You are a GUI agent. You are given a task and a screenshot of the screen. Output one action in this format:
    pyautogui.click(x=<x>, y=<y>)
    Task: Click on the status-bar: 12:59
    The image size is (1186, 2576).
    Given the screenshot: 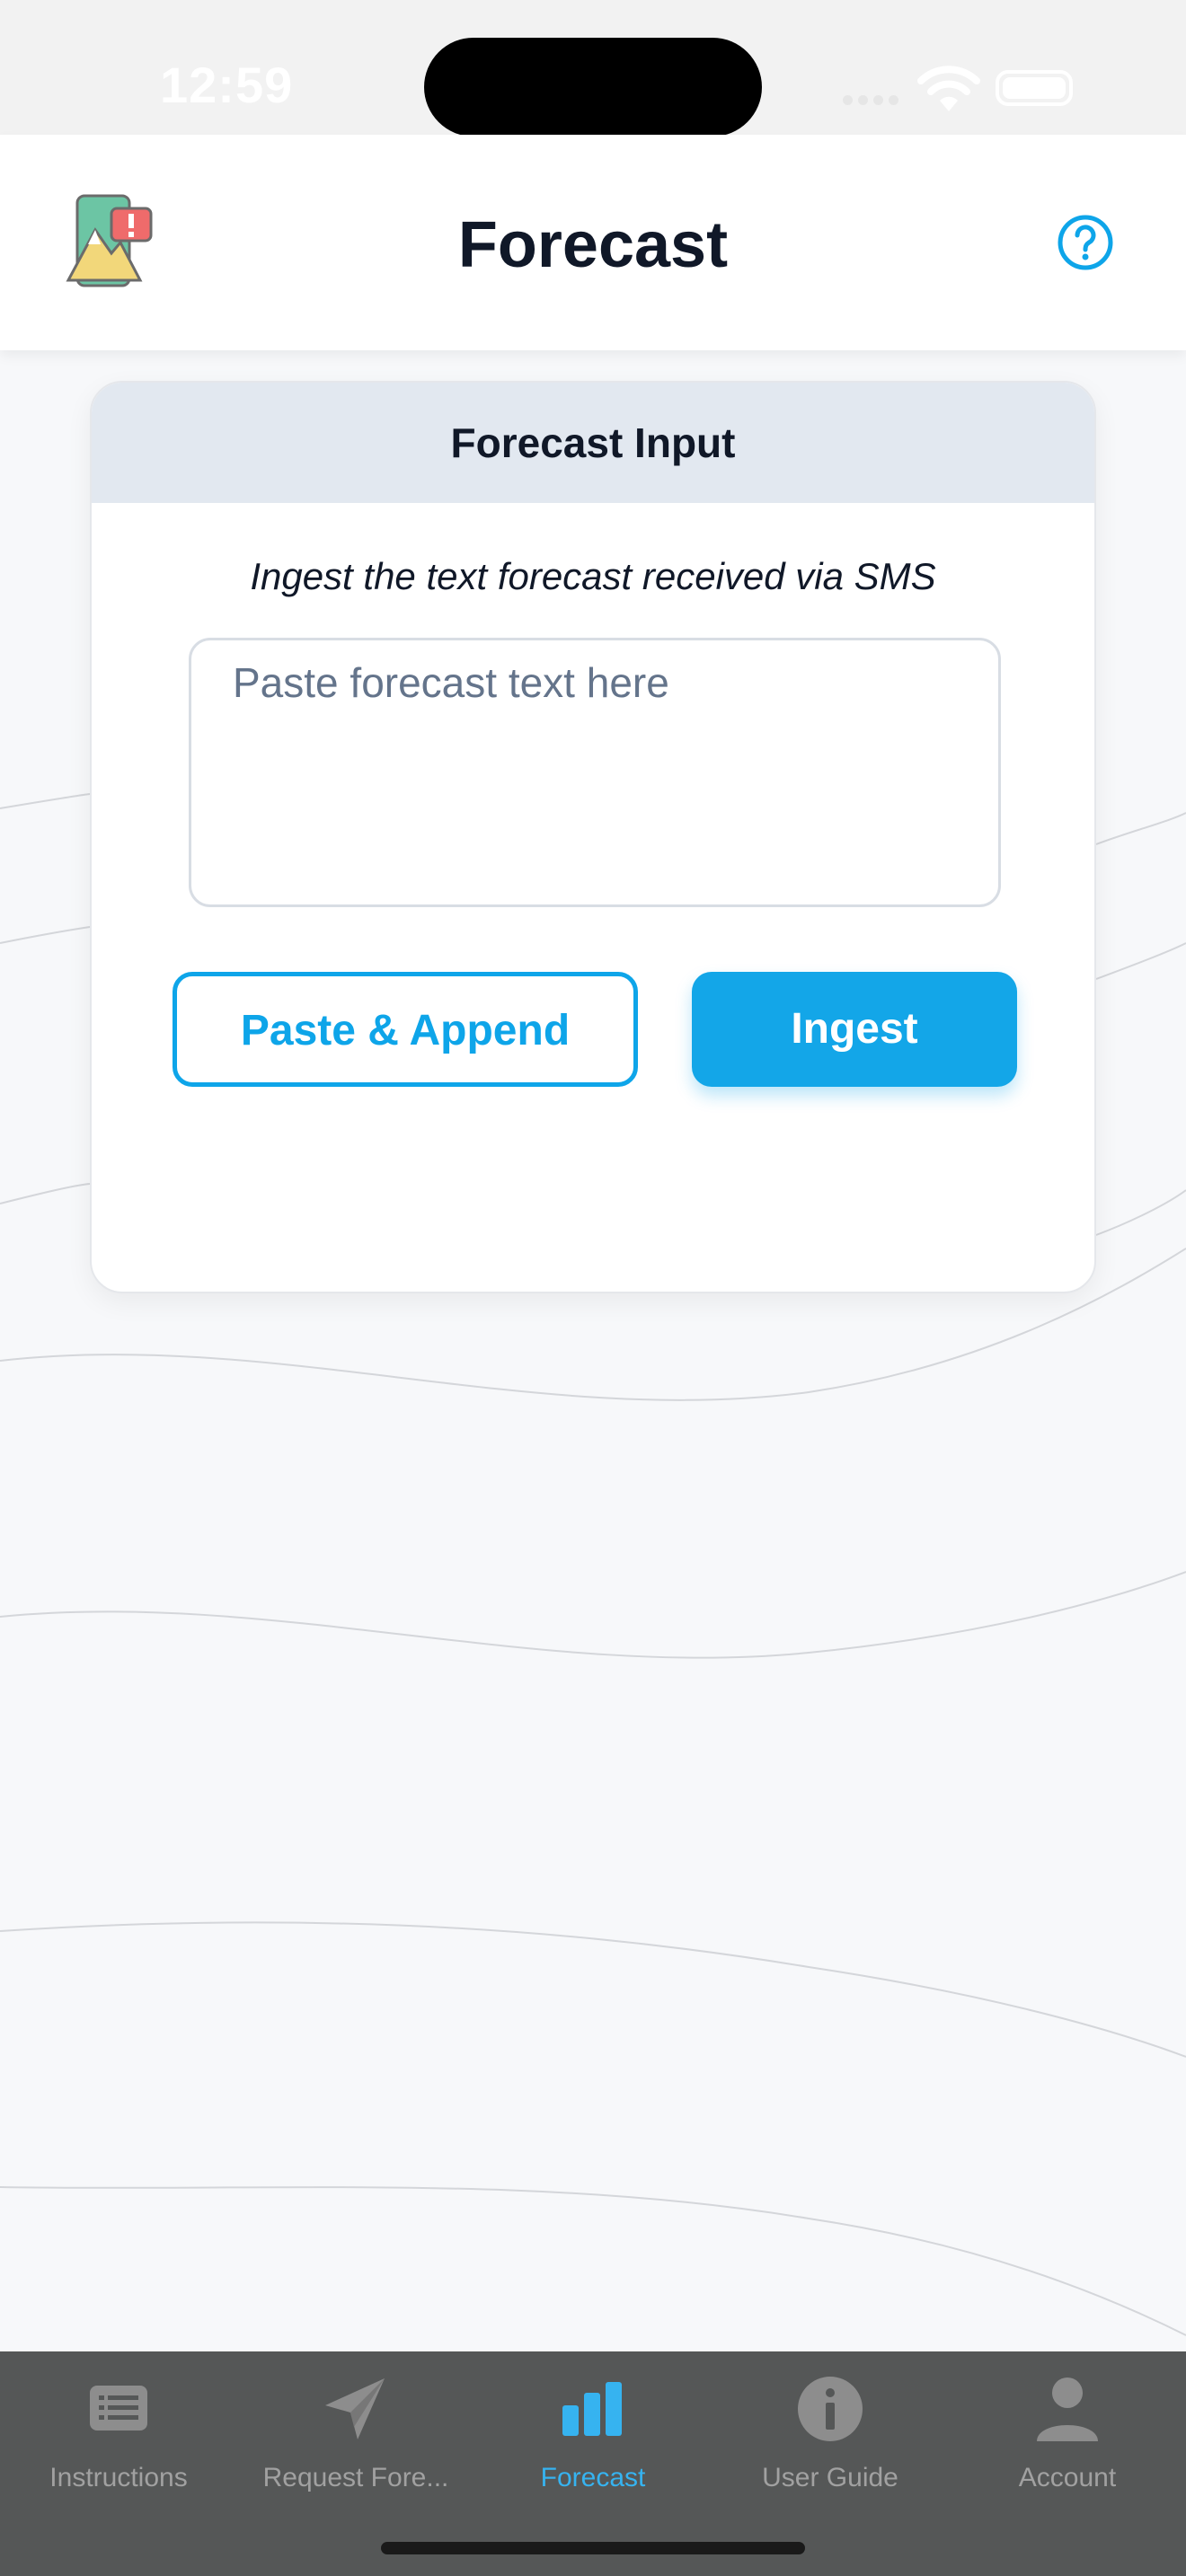 What is the action you would take?
    pyautogui.click(x=593, y=68)
    